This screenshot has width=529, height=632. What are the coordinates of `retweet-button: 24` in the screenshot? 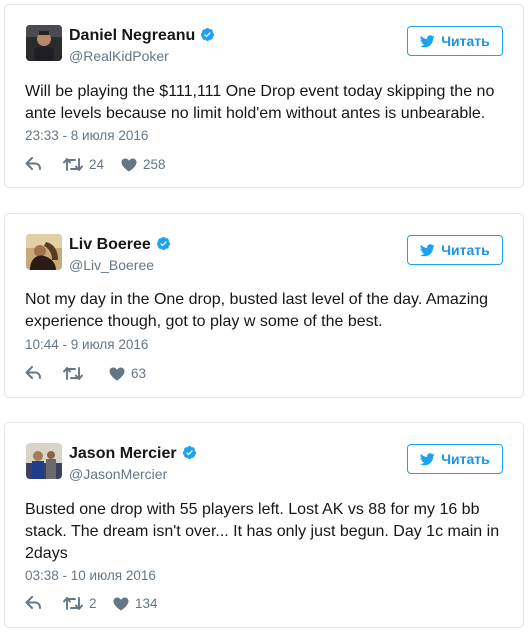 It's located at (83, 164).